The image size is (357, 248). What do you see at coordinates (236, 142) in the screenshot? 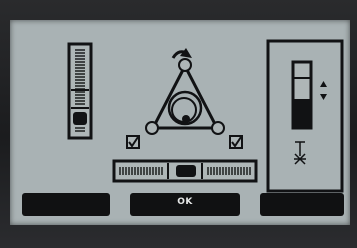
I see `checkbox-right` at bounding box center [236, 142].